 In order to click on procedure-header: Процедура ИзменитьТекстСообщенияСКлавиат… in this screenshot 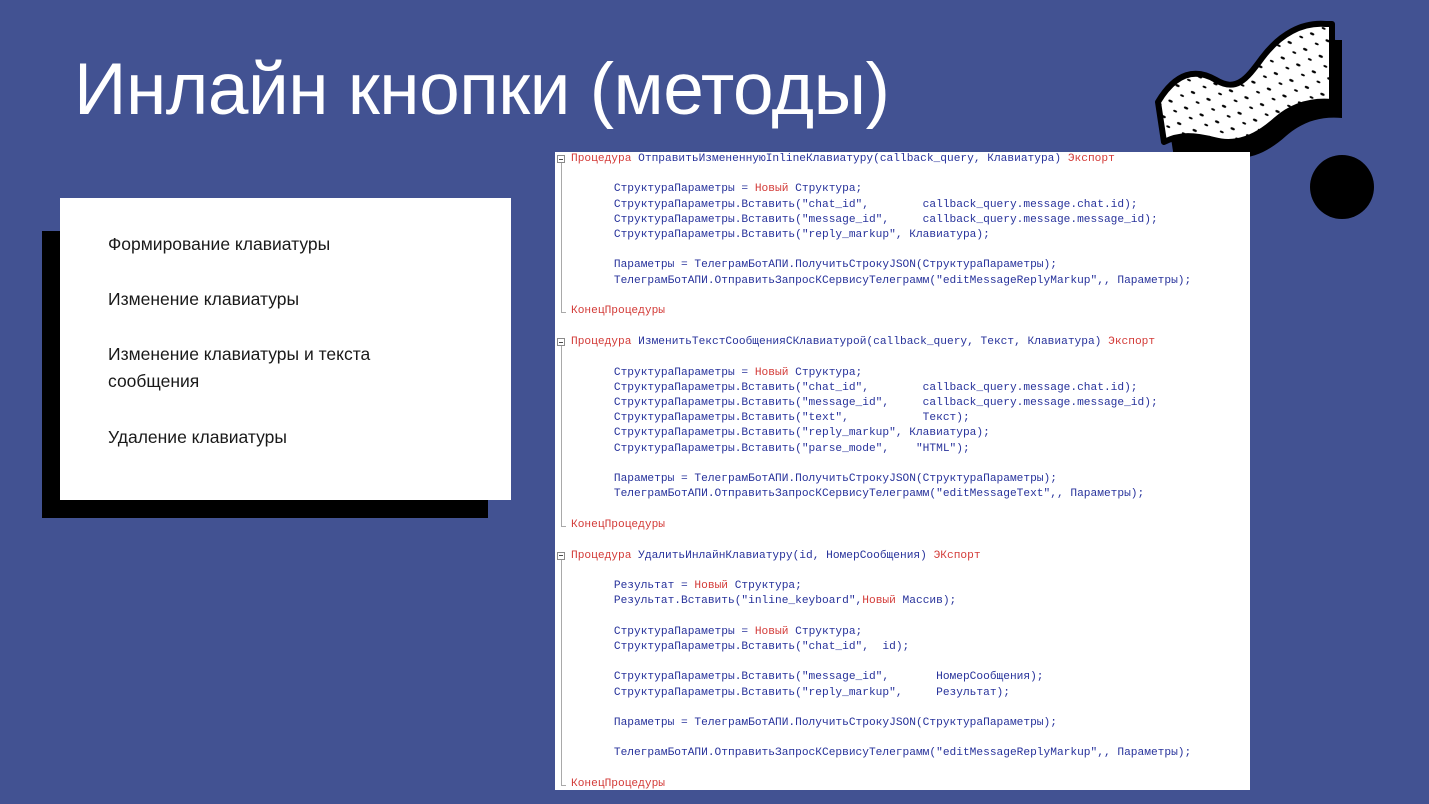, I will do `click(863, 342)`.